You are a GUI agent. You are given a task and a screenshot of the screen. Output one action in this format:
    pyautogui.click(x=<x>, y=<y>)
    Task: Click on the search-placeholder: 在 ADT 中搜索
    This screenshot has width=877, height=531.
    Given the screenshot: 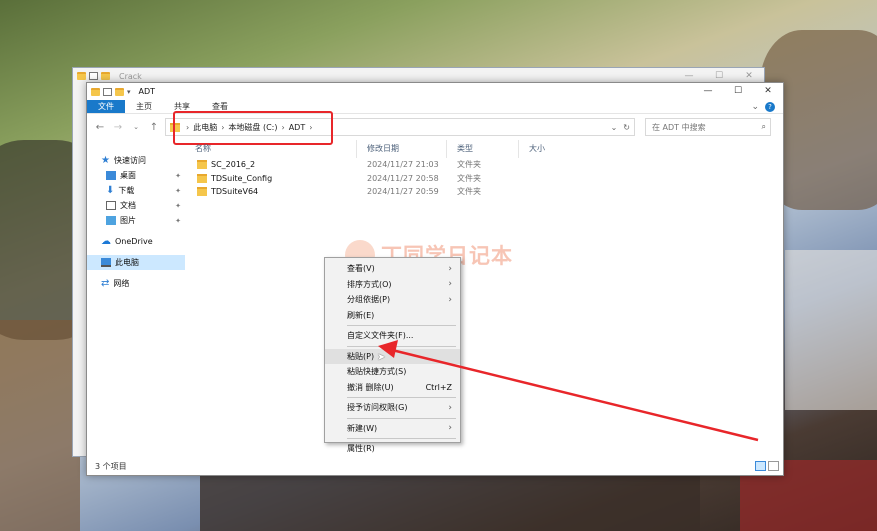 What is the action you would take?
    pyautogui.click(x=679, y=127)
    